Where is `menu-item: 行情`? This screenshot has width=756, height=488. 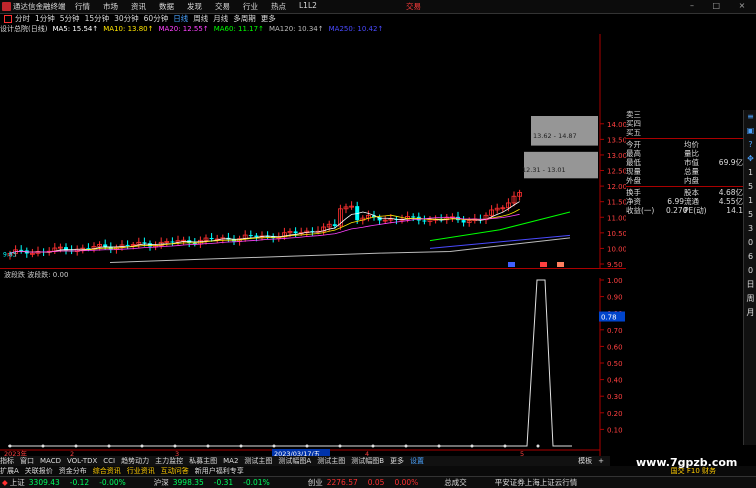 menu-item: 行情 is located at coordinates (82, 6).